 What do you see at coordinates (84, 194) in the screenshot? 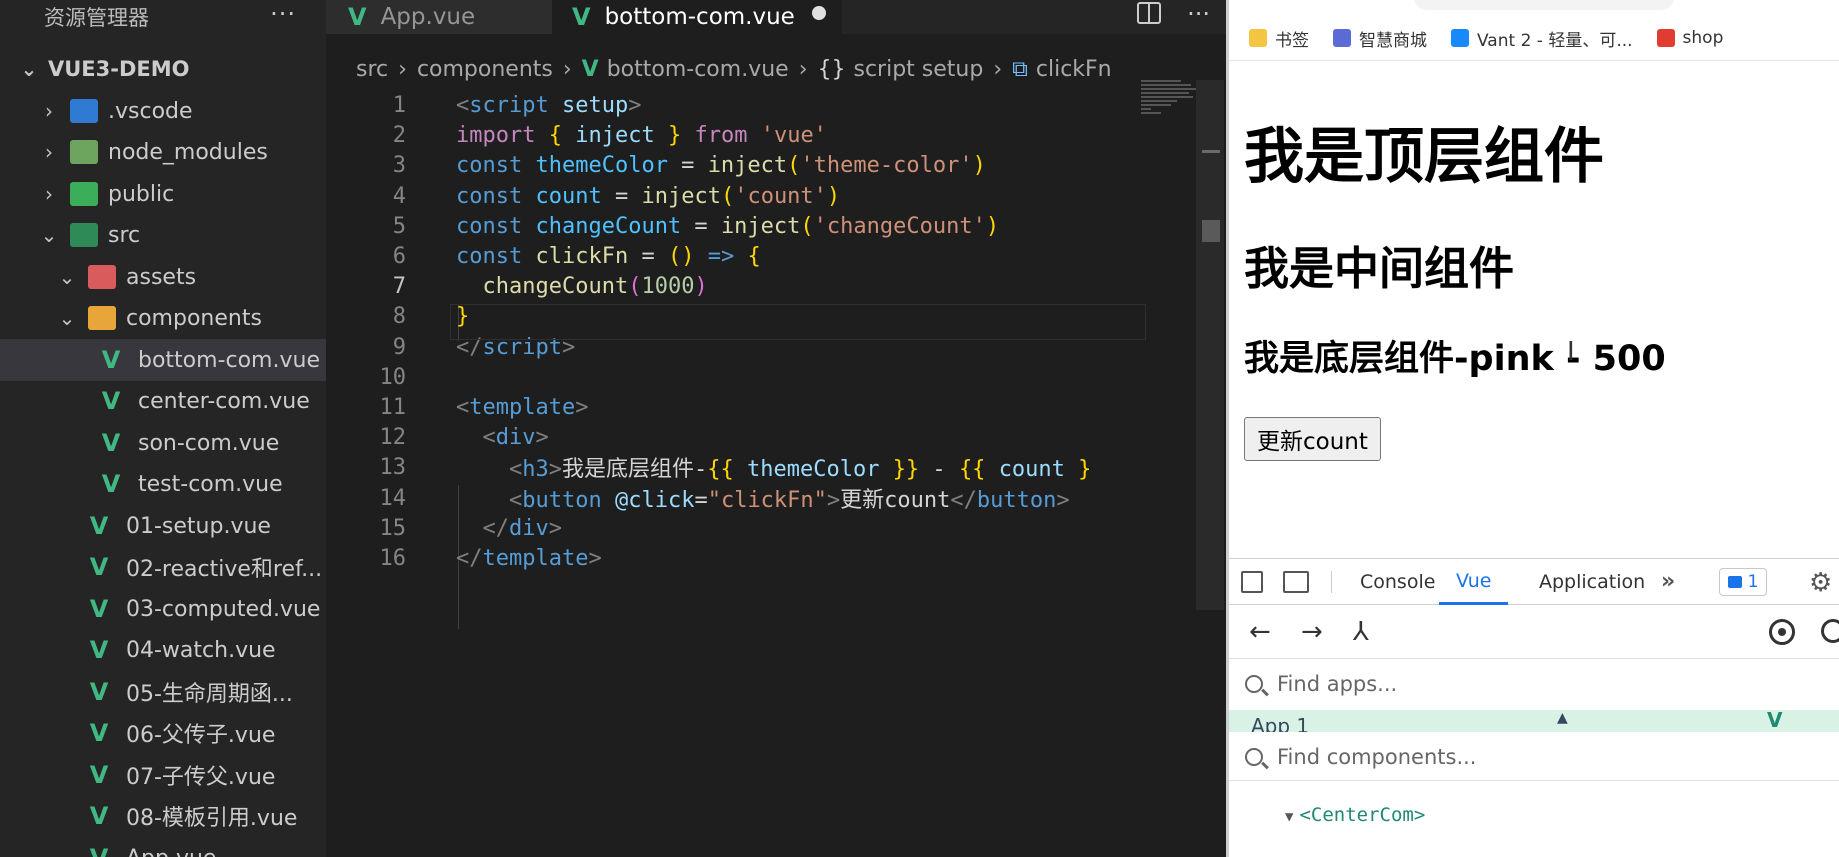
I see `public-folder-icon` at bounding box center [84, 194].